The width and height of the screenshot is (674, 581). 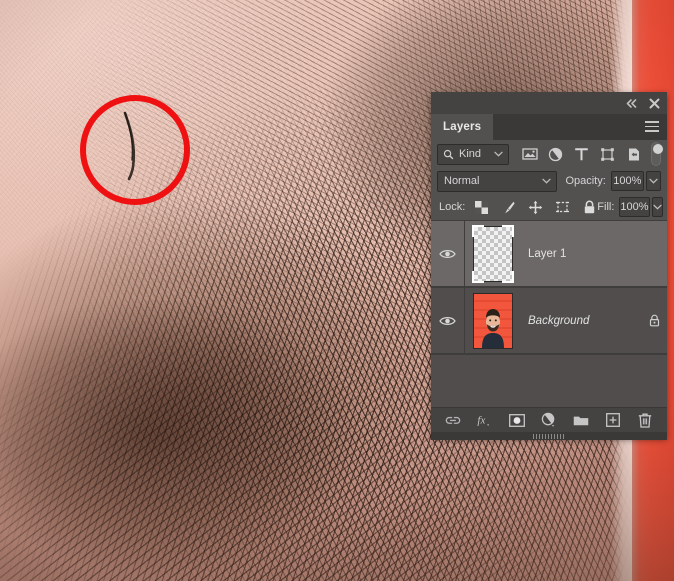 What do you see at coordinates (581, 321) in the screenshot?
I see `layer-name: Background` at bounding box center [581, 321].